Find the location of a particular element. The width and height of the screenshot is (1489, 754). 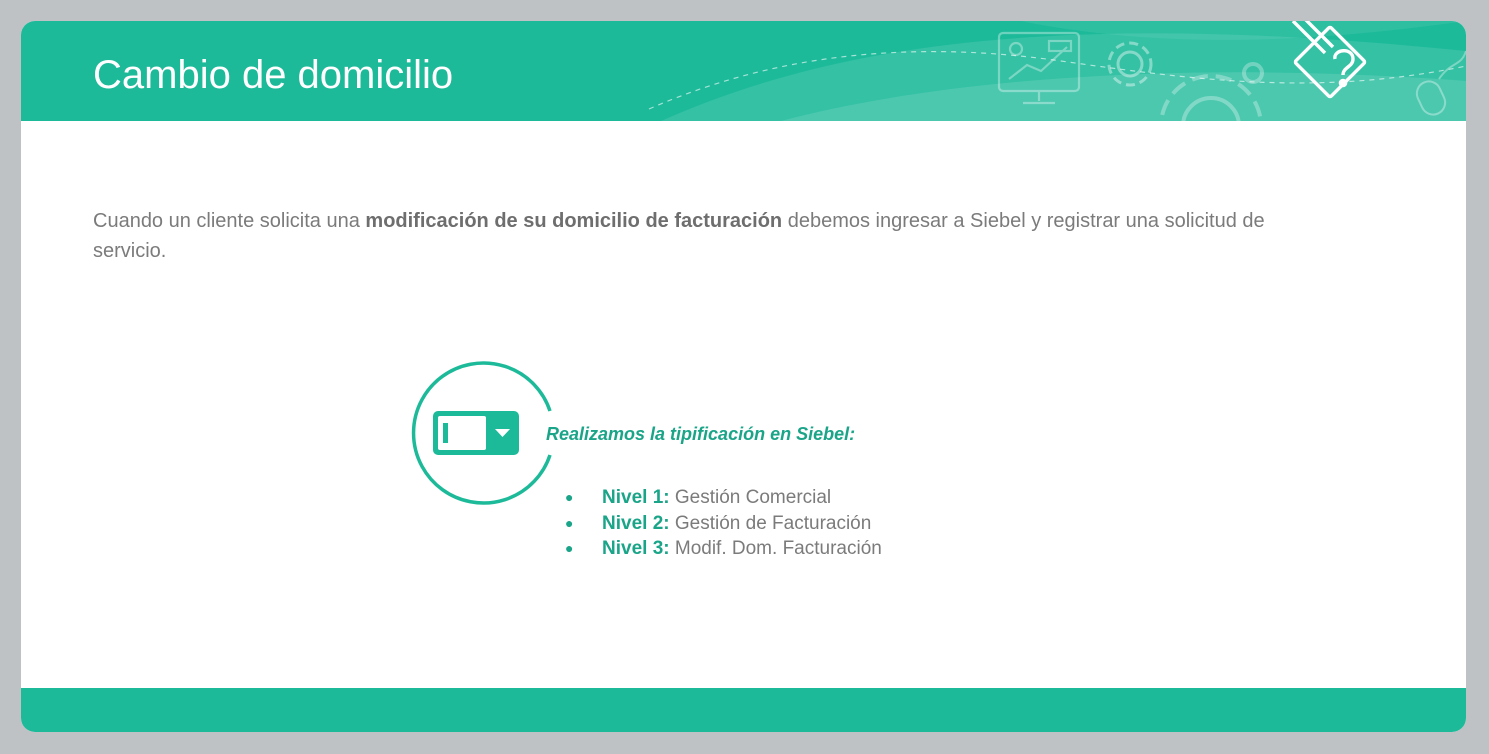

list-item: ● Nivel 1: Gestión Comercial is located at coordinates (721, 498).